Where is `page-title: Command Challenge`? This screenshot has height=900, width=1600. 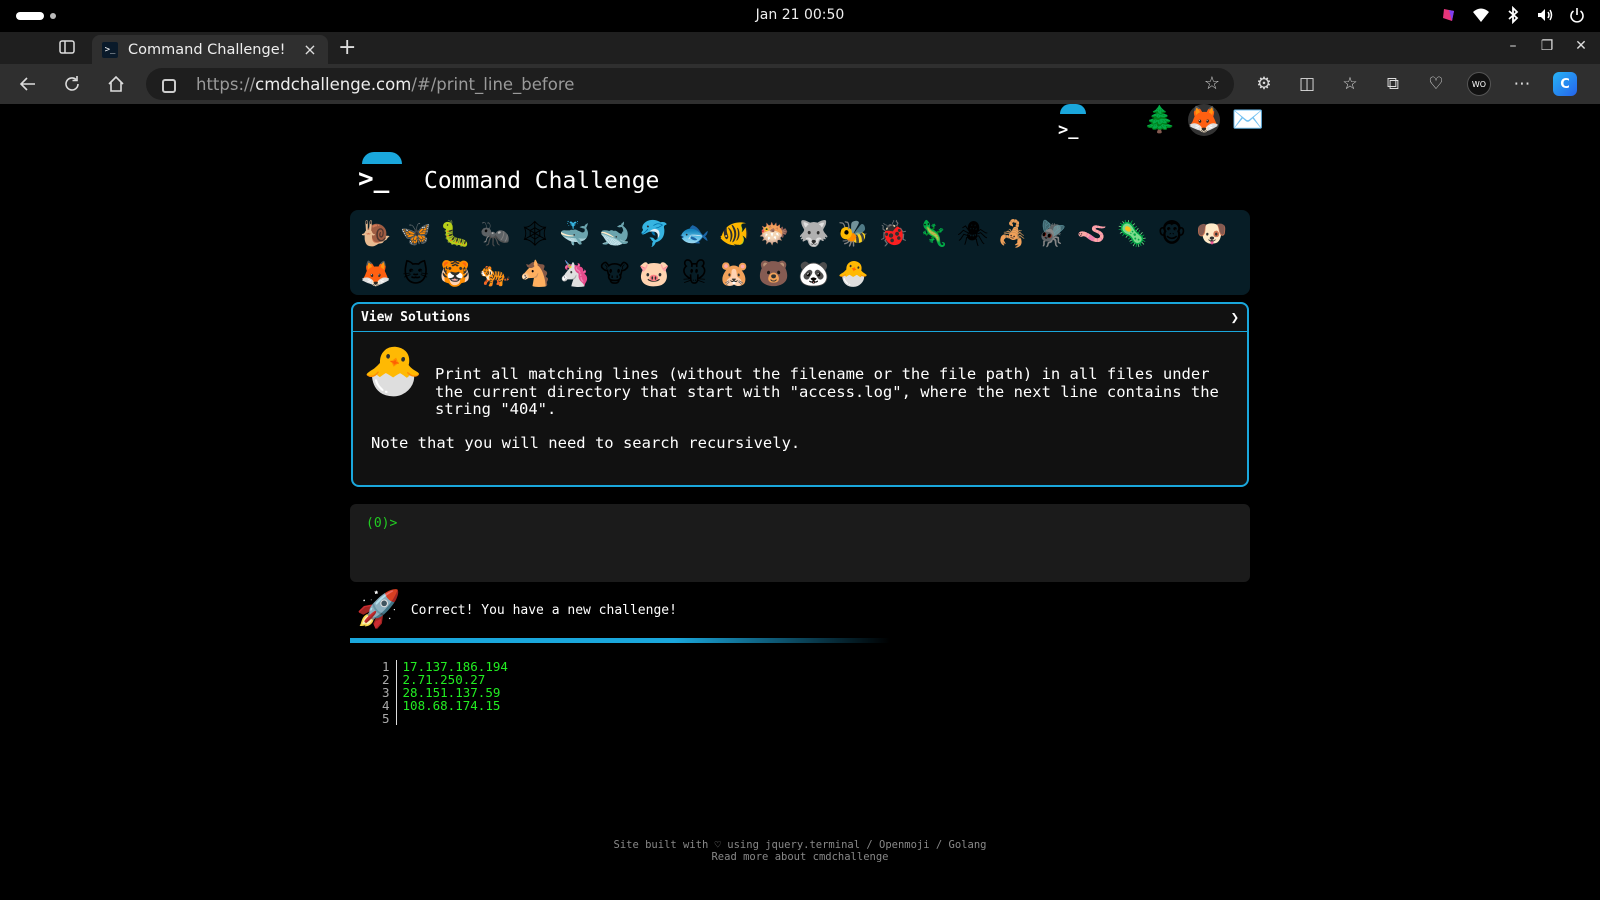
page-title: Command Challenge is located at coordinates (542, 181).